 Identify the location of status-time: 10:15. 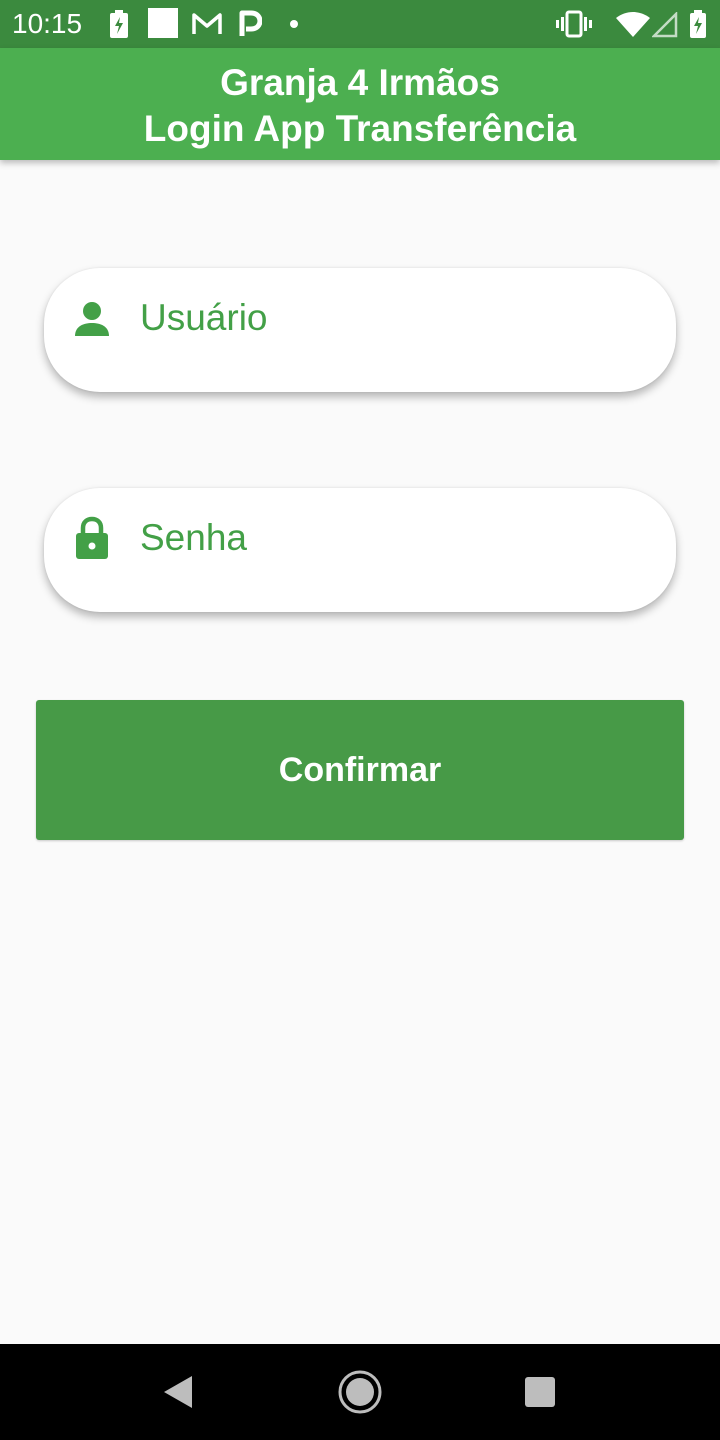
(47, 23).